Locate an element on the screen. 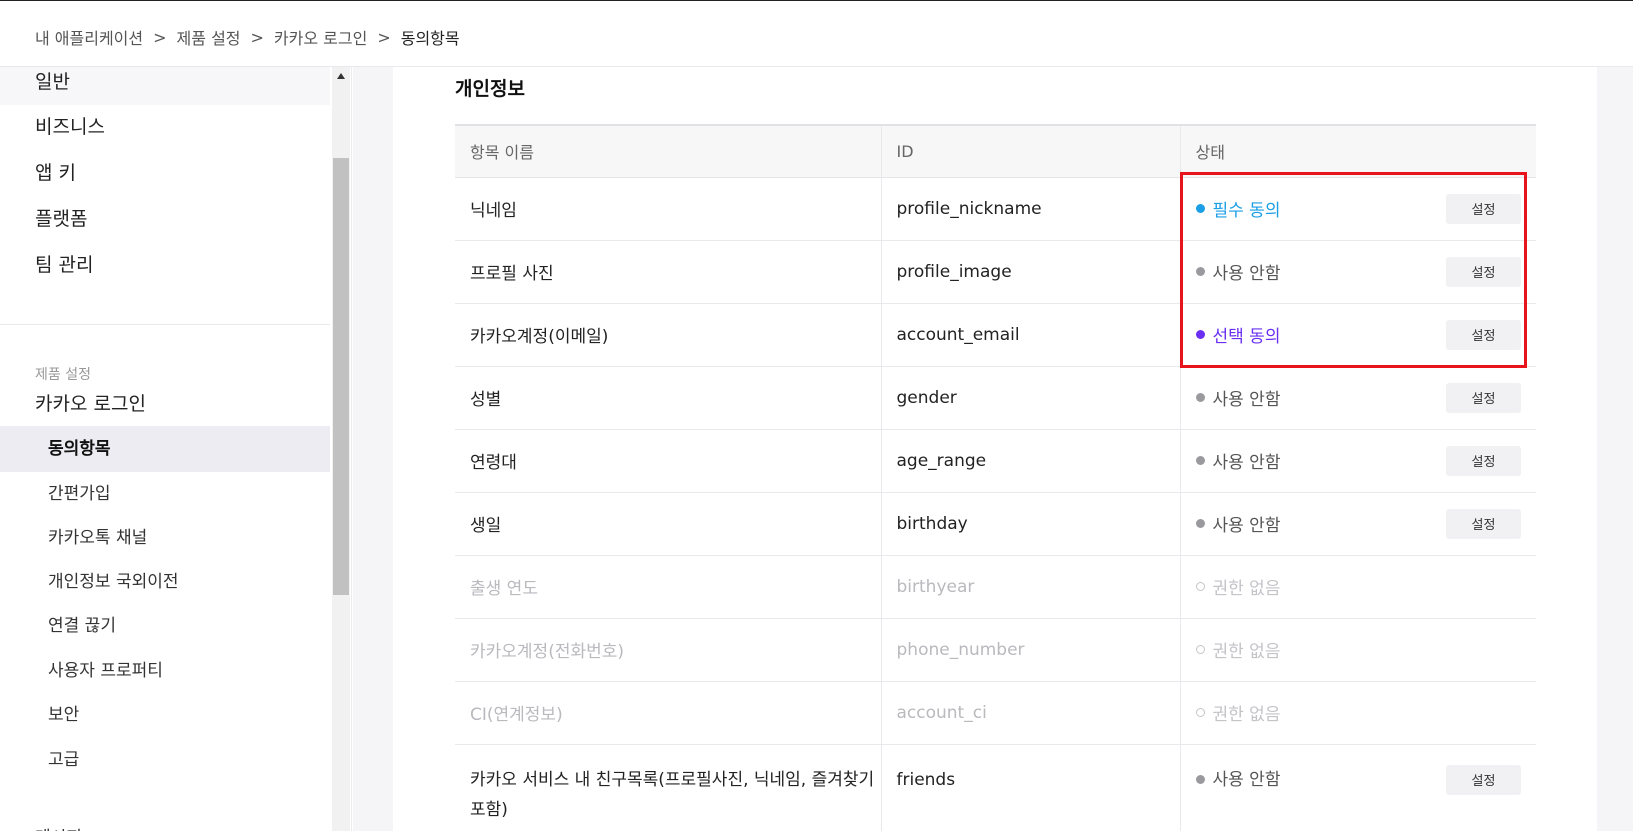  column-header-name: 항목 이름 is located at coordinates (668, 151).